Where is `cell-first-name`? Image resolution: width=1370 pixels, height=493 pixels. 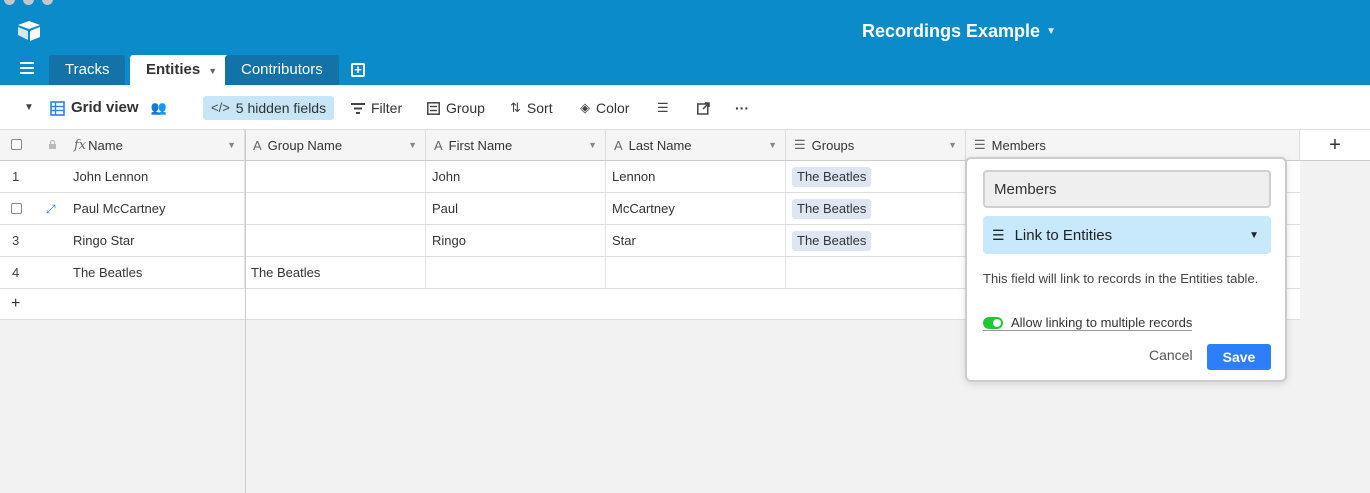
cell-first-name is located at coordinates (516, 273).